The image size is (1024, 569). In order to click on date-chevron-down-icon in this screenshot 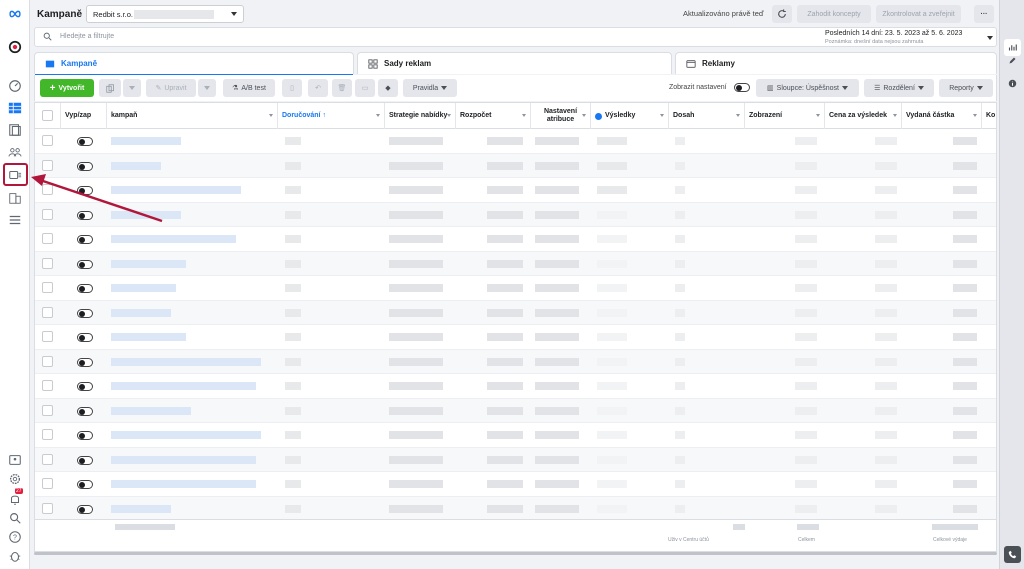, I will do `click(990, 38)`.